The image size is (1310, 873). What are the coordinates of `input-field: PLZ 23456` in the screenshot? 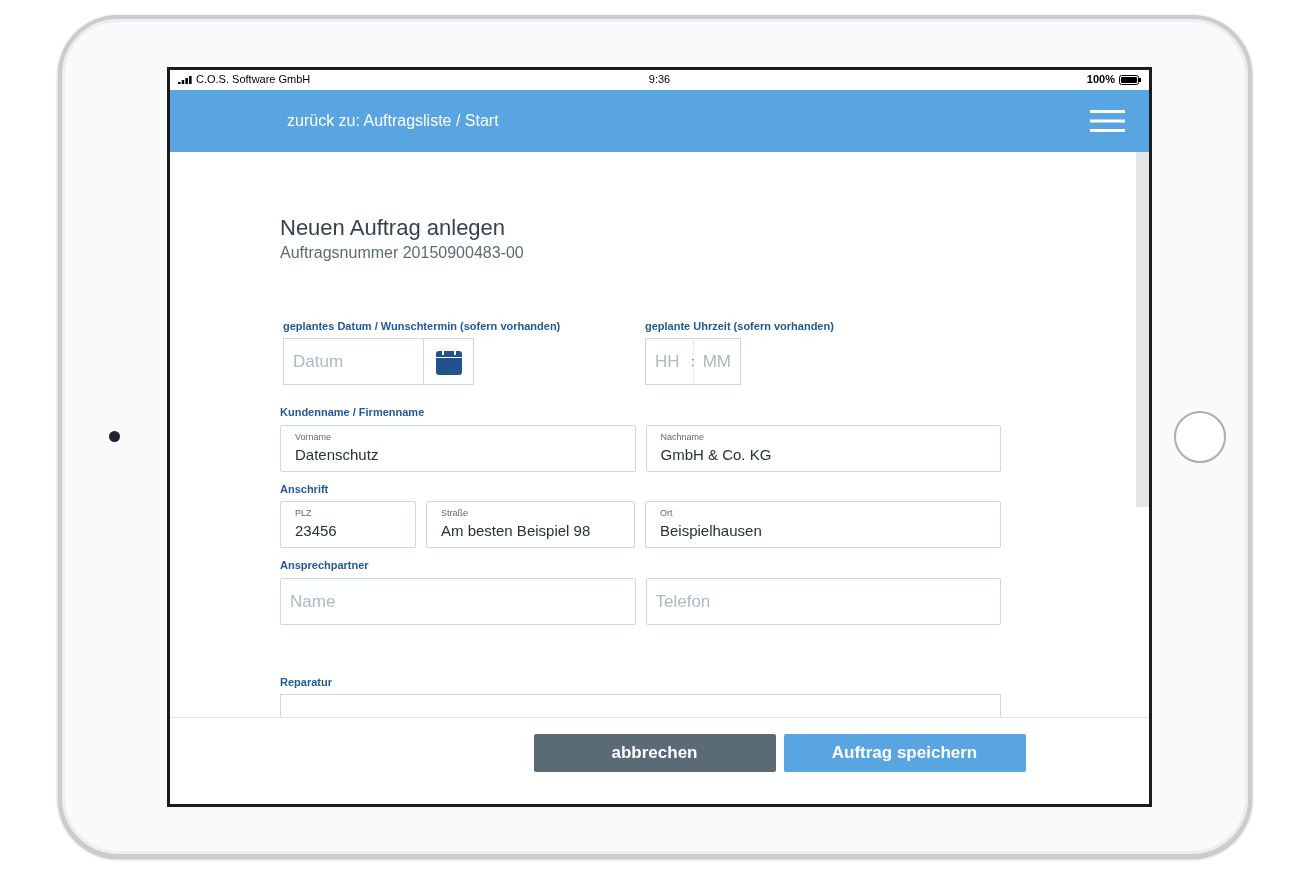 It's located at (348, 525).